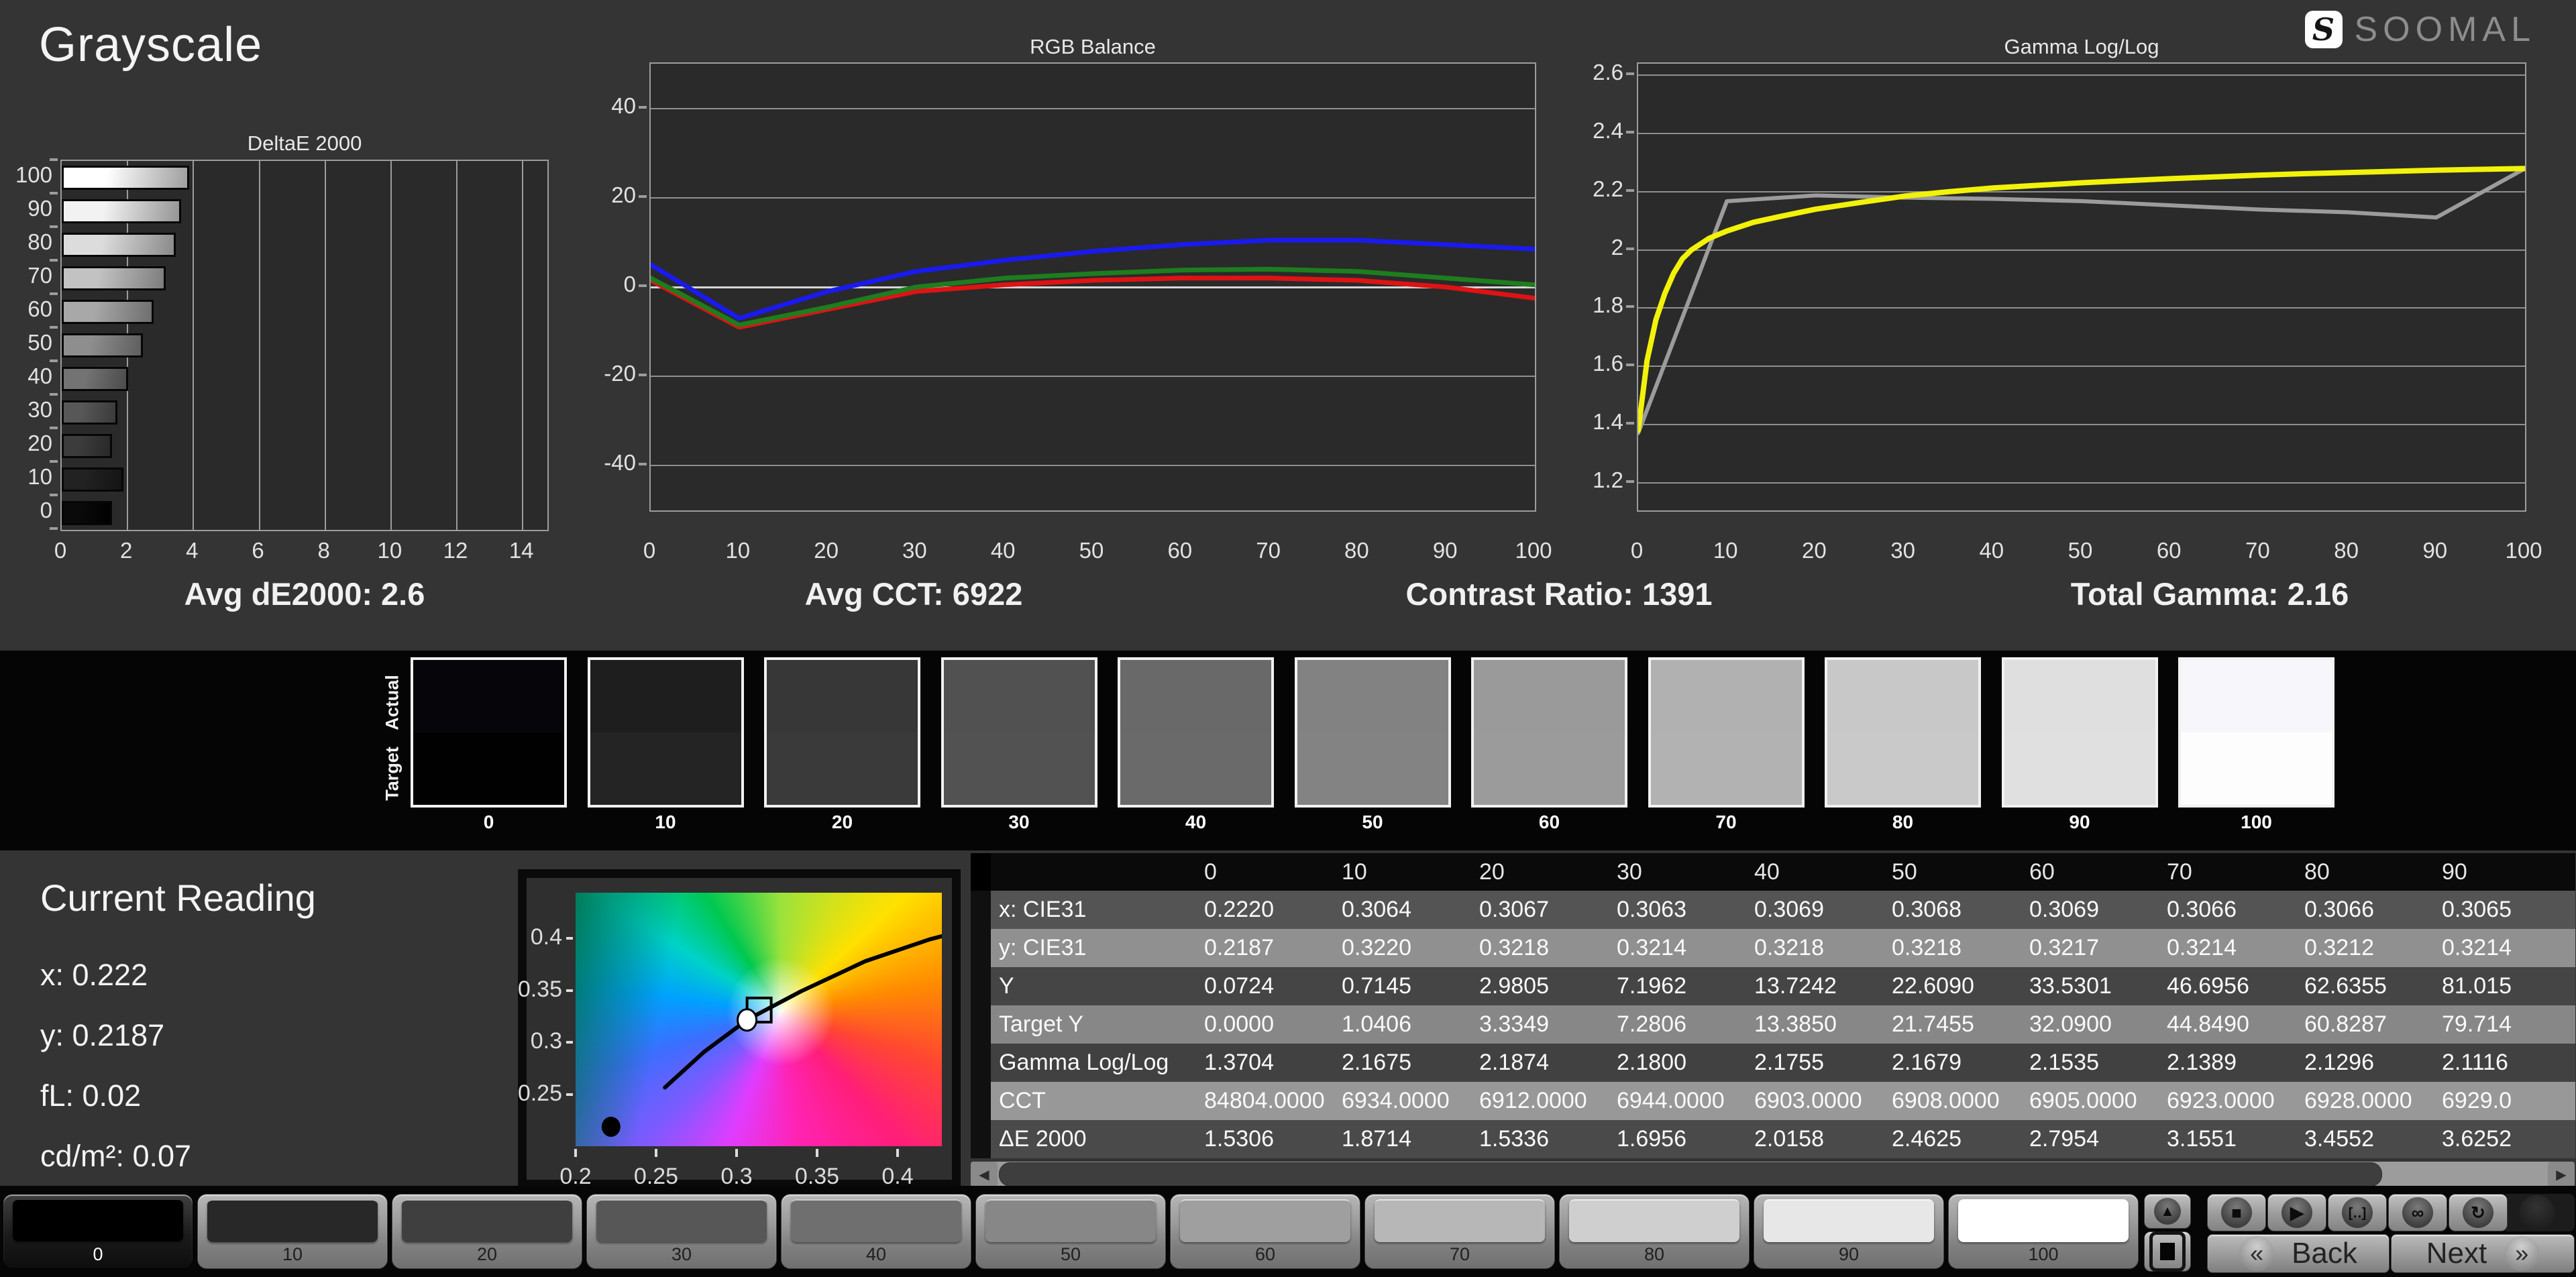 This screenshot has width=2576, height=1277. Describe the element at coordinates (1406, 910) in the screenshot. I see `table-cell: 0.3064` at that location.